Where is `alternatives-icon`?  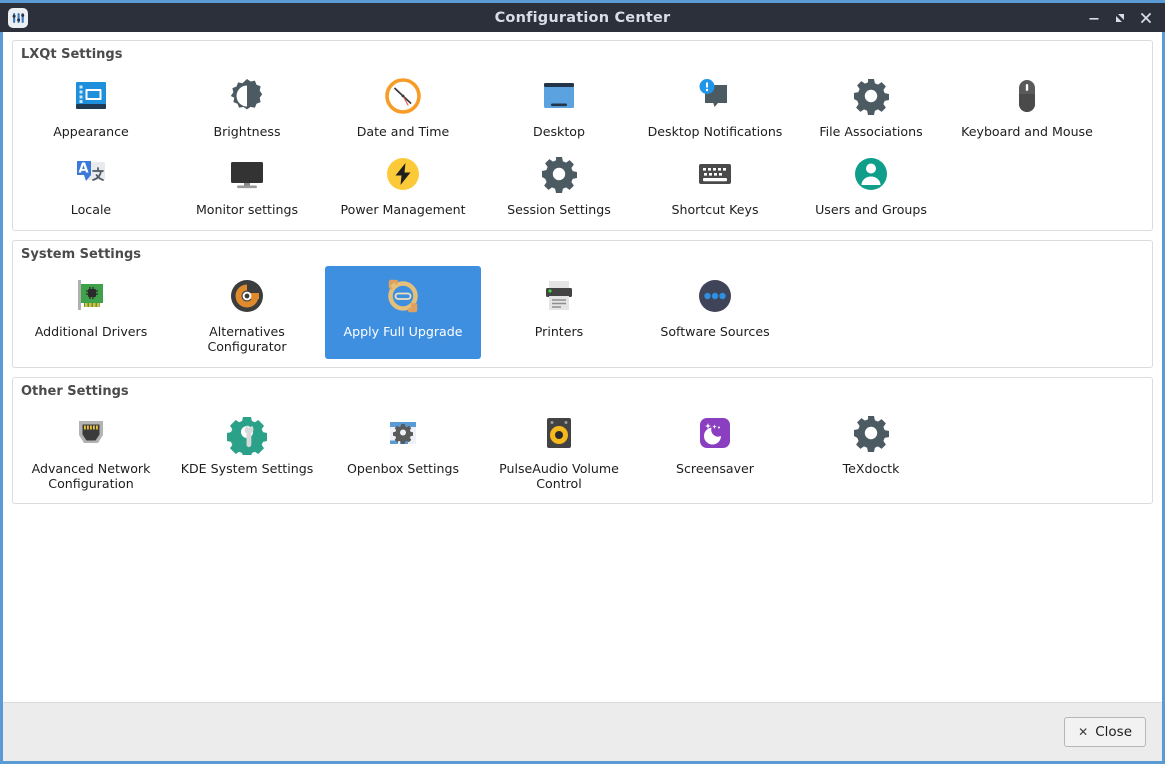 alternatives-icon is located at coordinates (247, 296).